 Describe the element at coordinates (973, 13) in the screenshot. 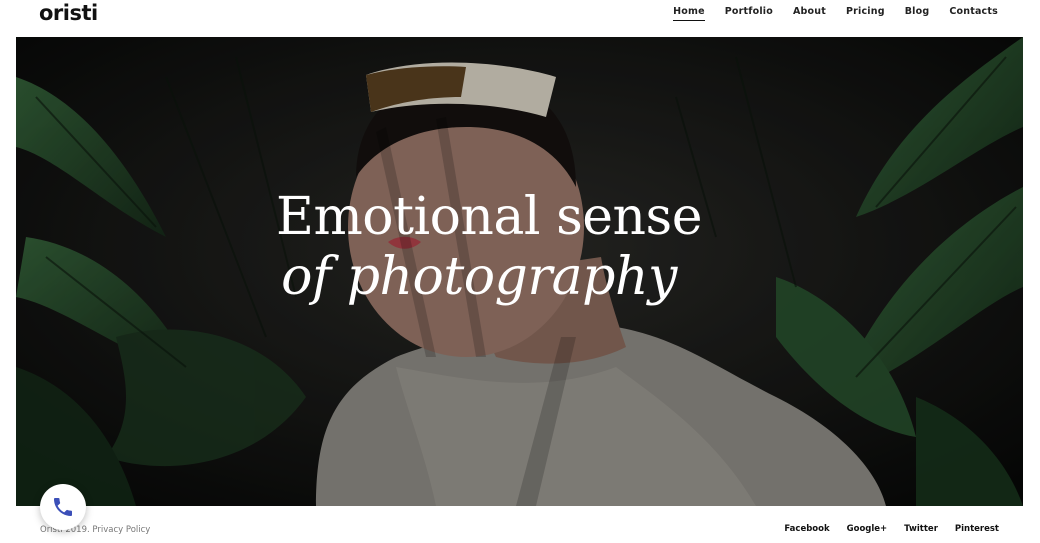

I see `nav-contacts: Contacts` at that location.